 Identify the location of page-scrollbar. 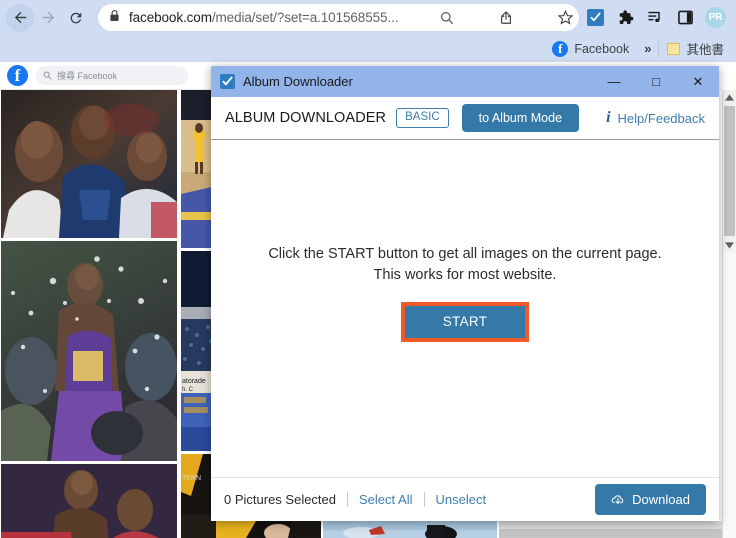
(729, 314).